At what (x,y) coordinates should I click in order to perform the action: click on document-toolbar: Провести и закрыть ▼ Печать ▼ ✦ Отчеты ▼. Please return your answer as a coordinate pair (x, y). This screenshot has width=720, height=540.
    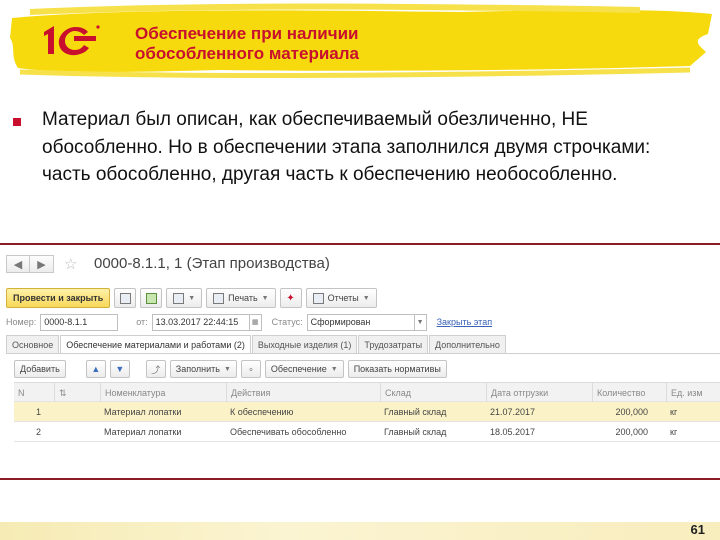
    Looking at the image, I should click on (193, 298).